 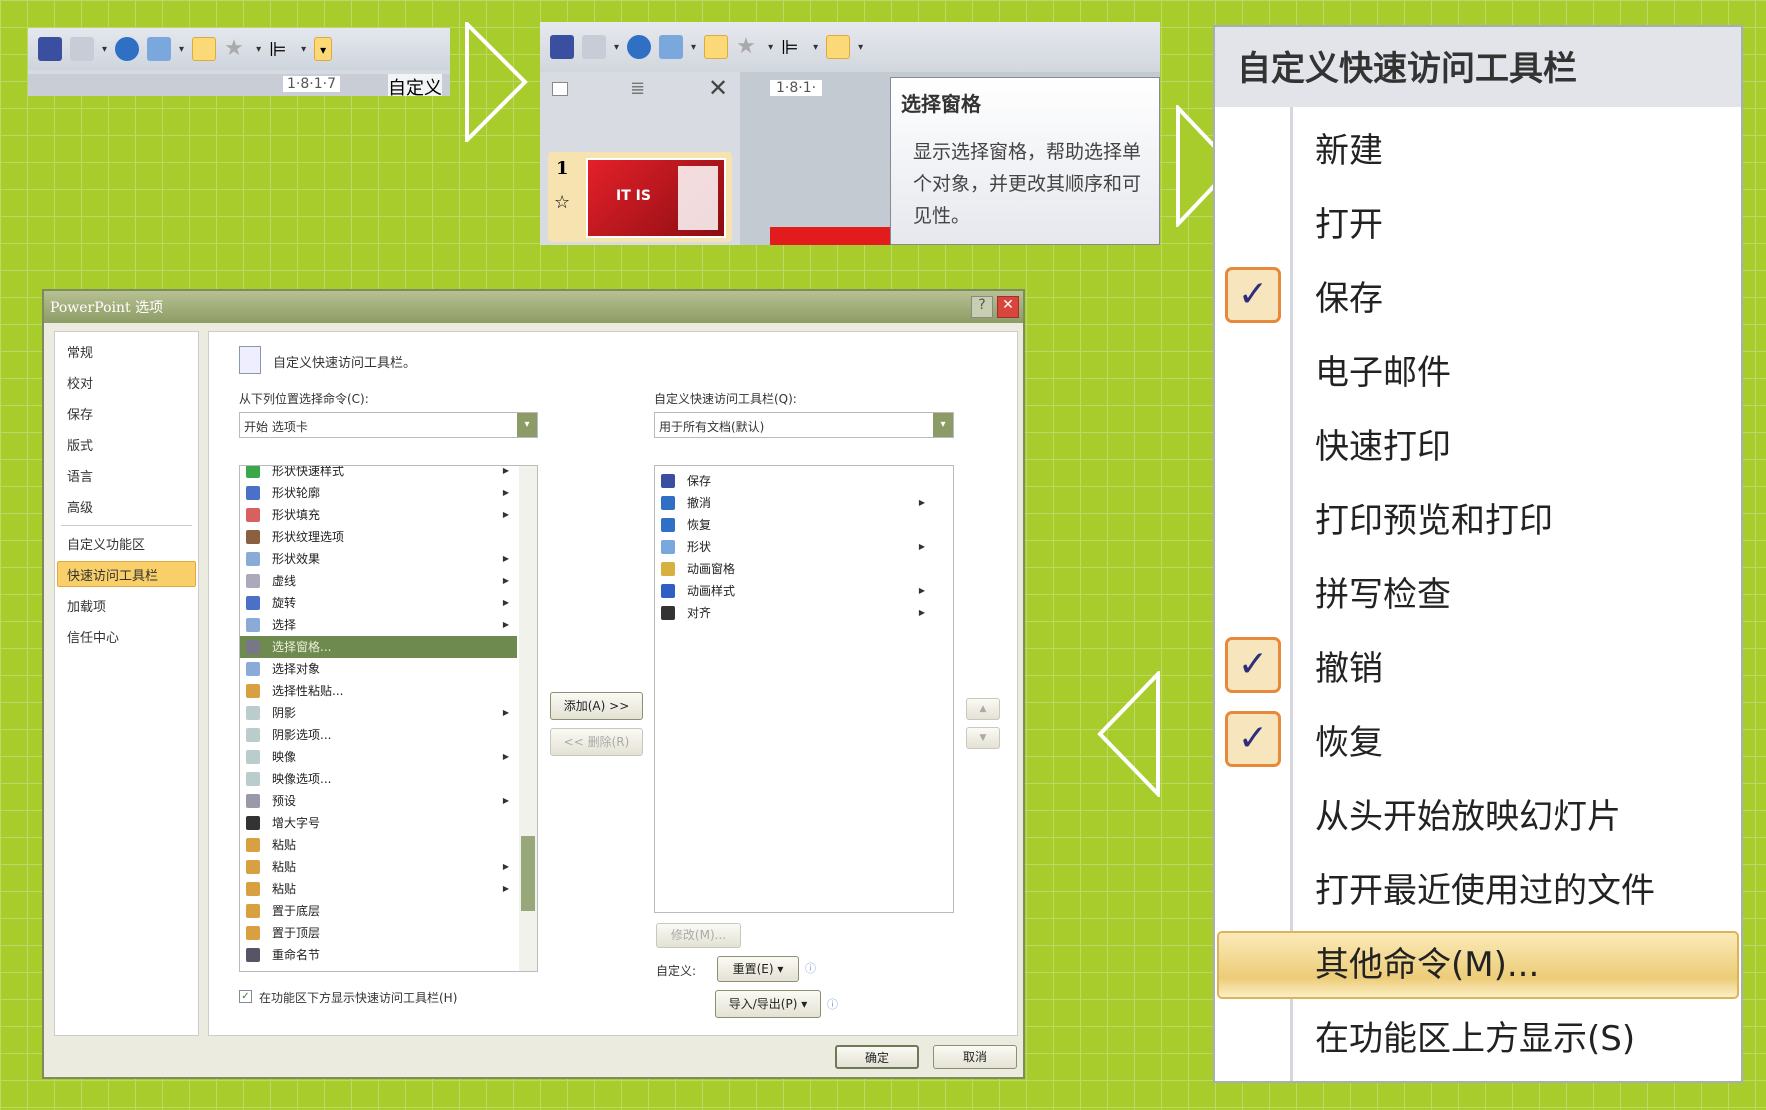 I want to click on selection-pane-icon, so click(x=838, y=47).